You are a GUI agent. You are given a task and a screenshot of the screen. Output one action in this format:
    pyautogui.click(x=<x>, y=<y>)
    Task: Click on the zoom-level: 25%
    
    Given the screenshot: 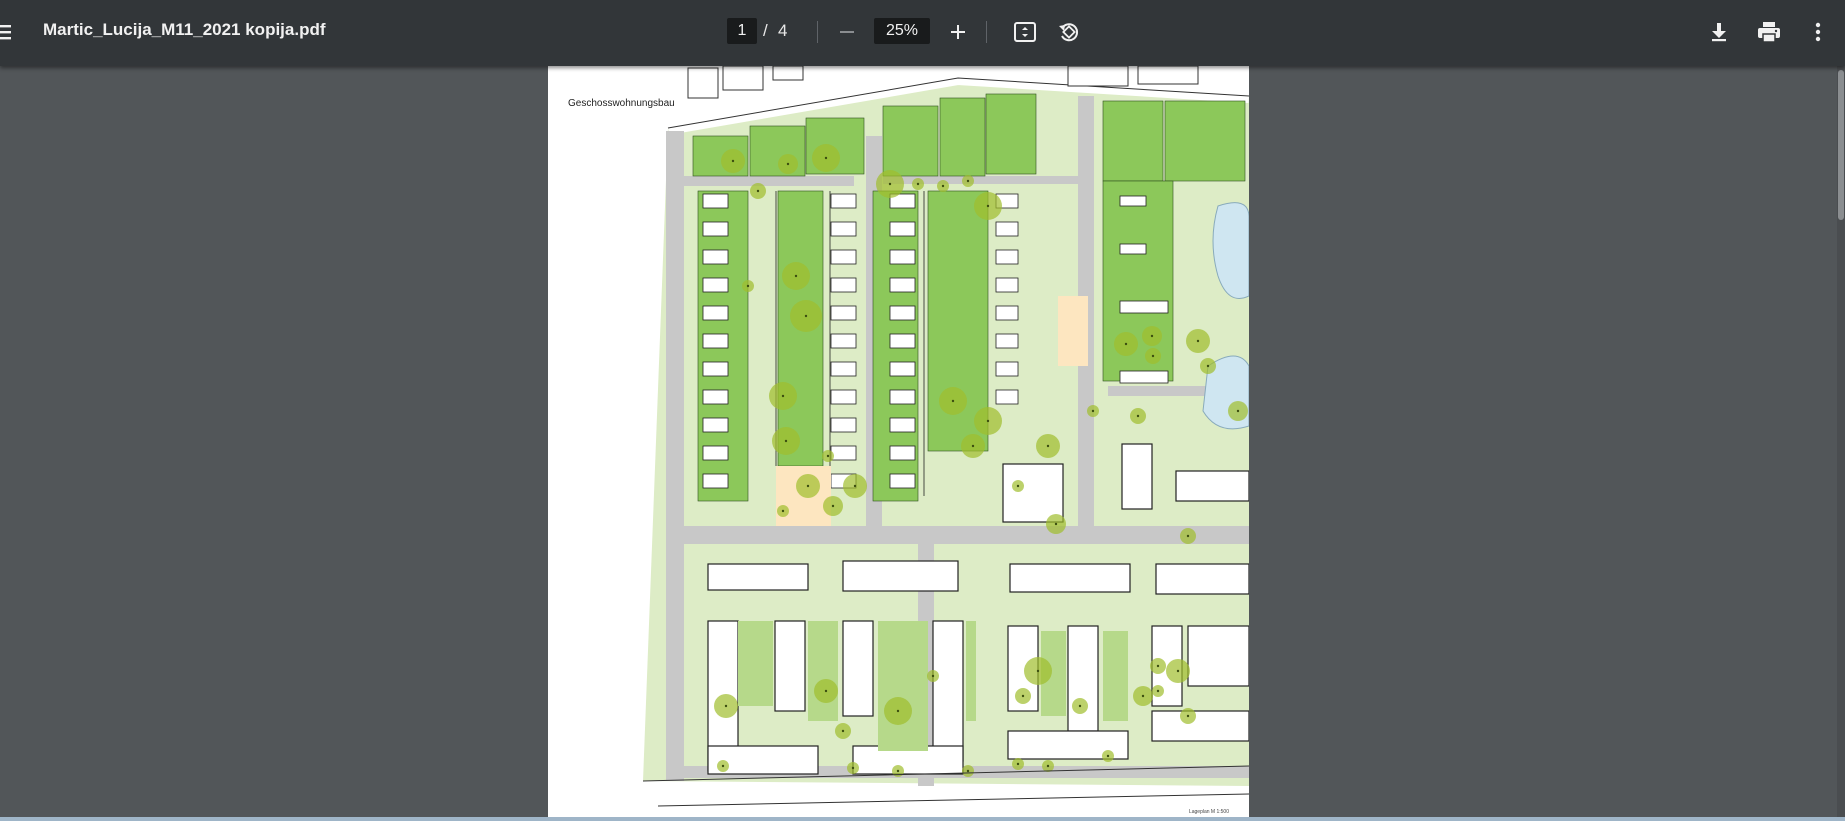 What is the action you would take?
    pyautogui.click(x=902, y=31)
    